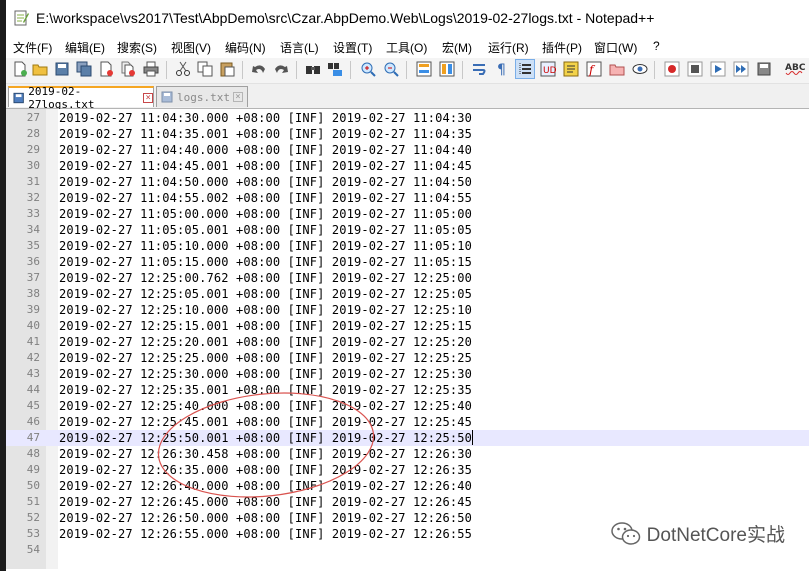  Describe the element at coordinates (106, 69) in the screenshot. I see `close-file-icon` at that location.